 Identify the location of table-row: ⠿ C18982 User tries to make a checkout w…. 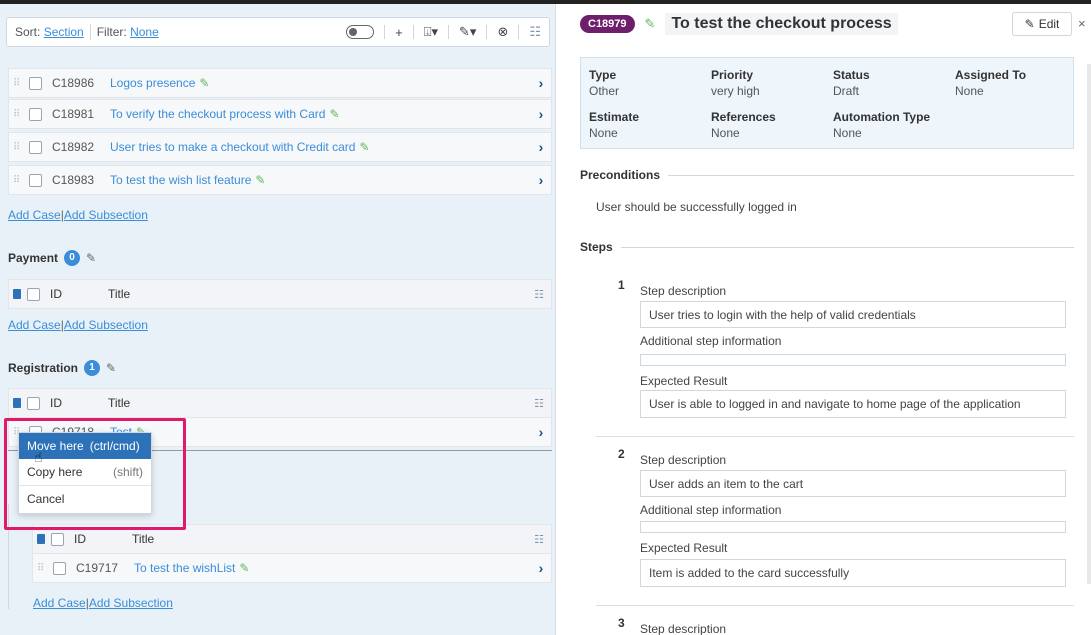
(280, 147).